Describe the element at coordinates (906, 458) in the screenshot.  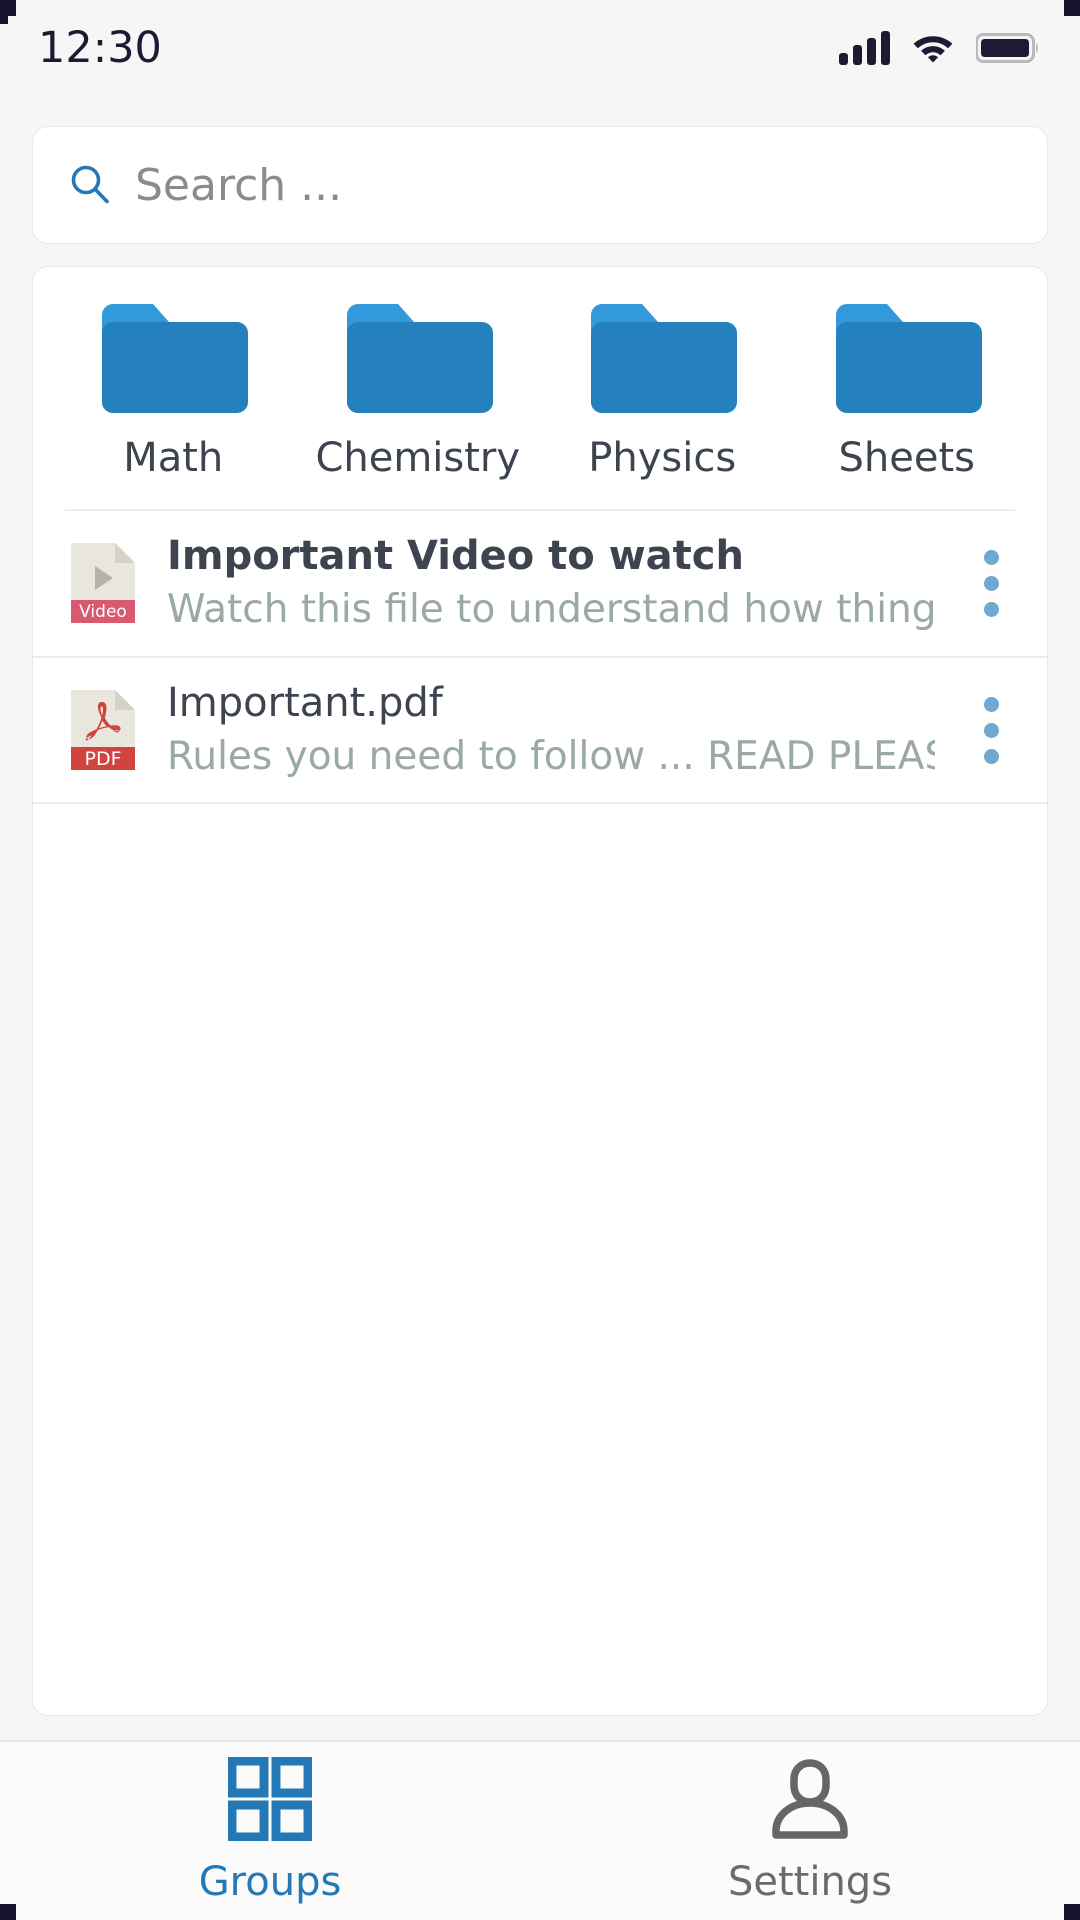
I see `folder-label: Sheets` at that location.